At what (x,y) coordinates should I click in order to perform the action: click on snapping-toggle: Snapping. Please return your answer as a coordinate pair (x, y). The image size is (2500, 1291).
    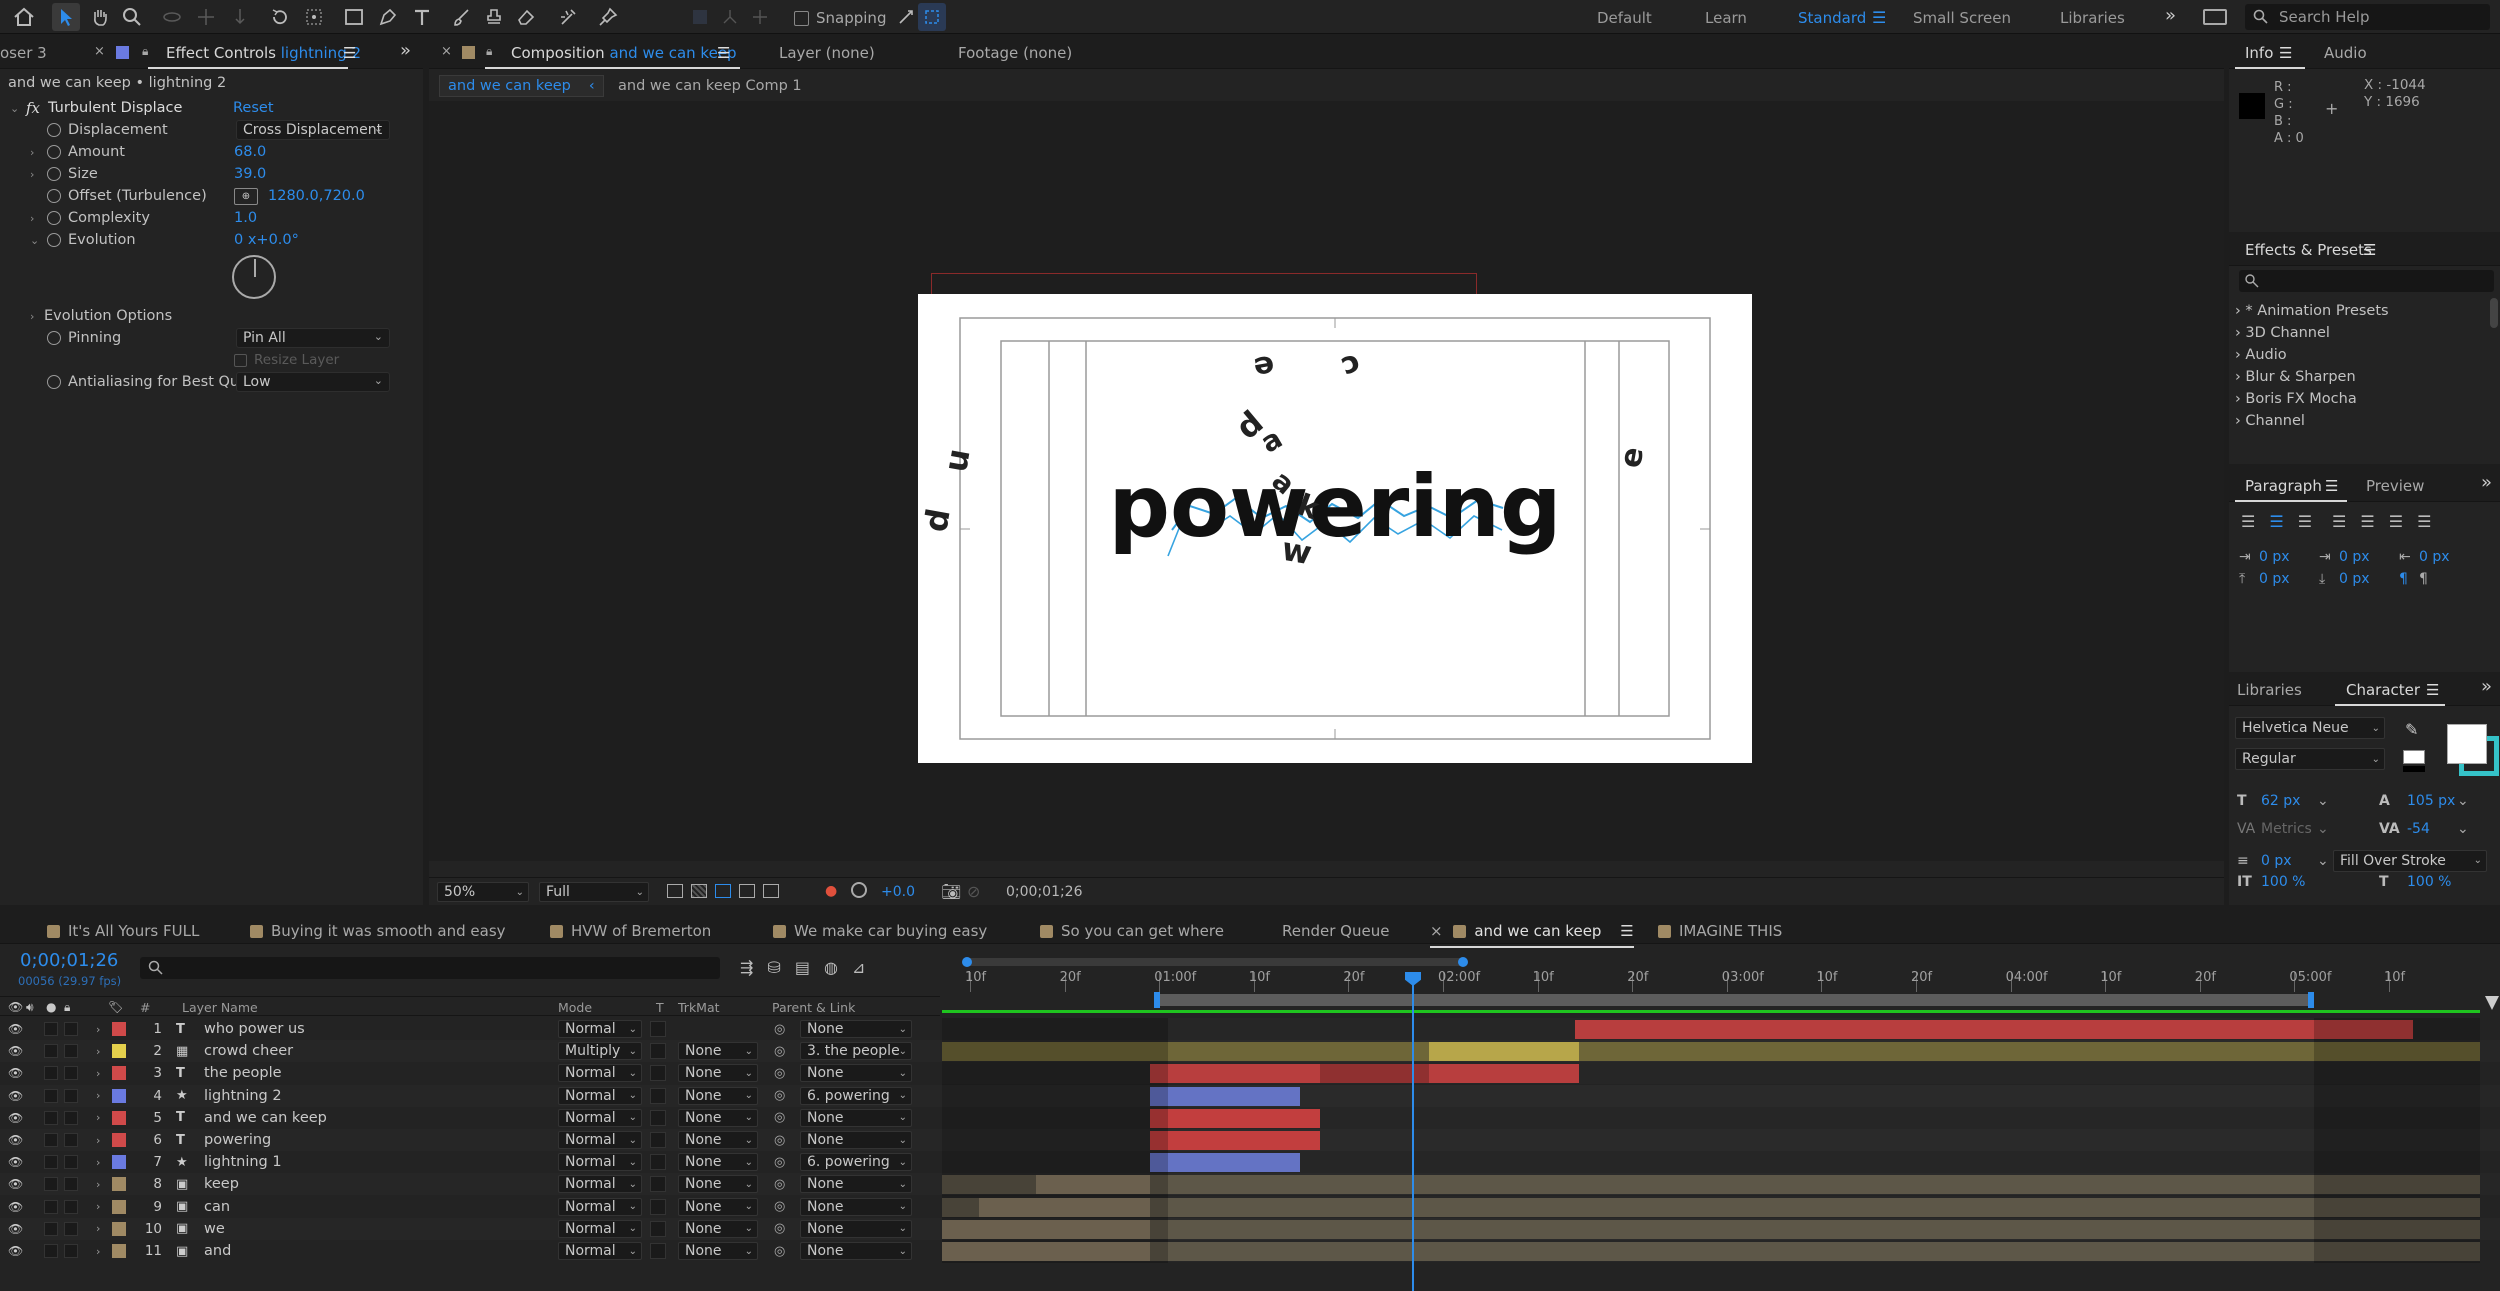
    Looking at the image, I should click on (840, 18).